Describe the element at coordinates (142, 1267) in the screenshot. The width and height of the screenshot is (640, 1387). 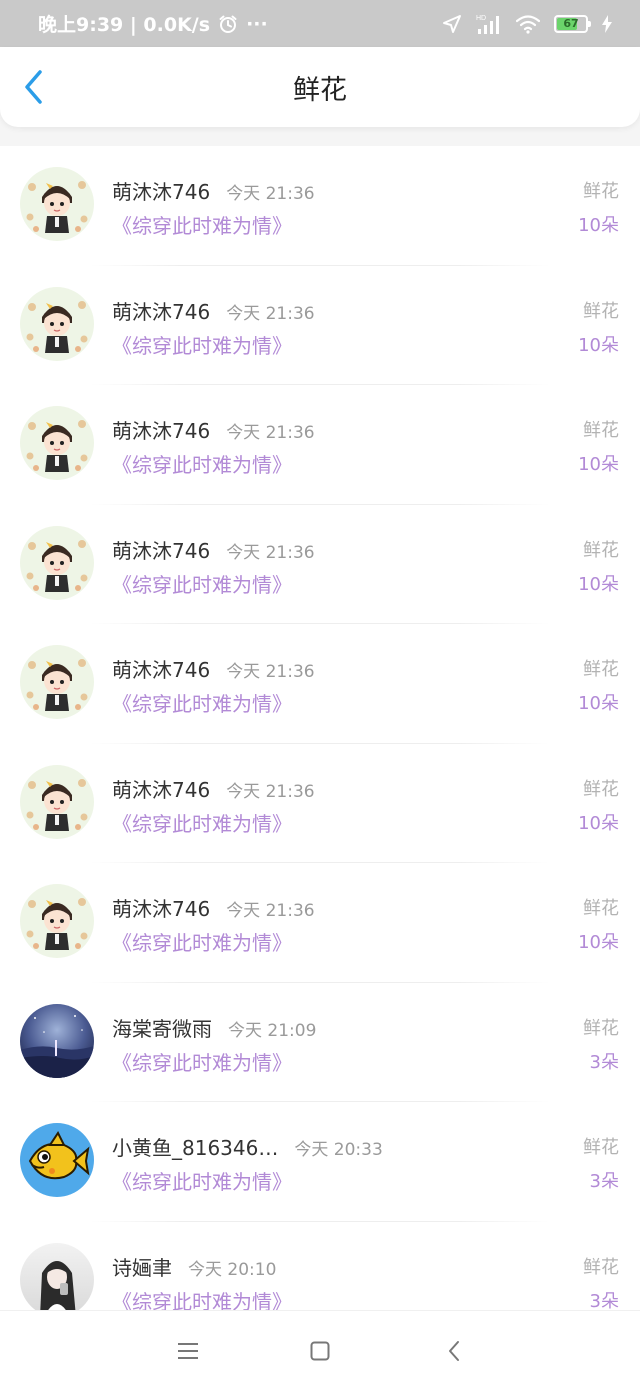
I see `sender-name-text: 诗婳聿` at that location.